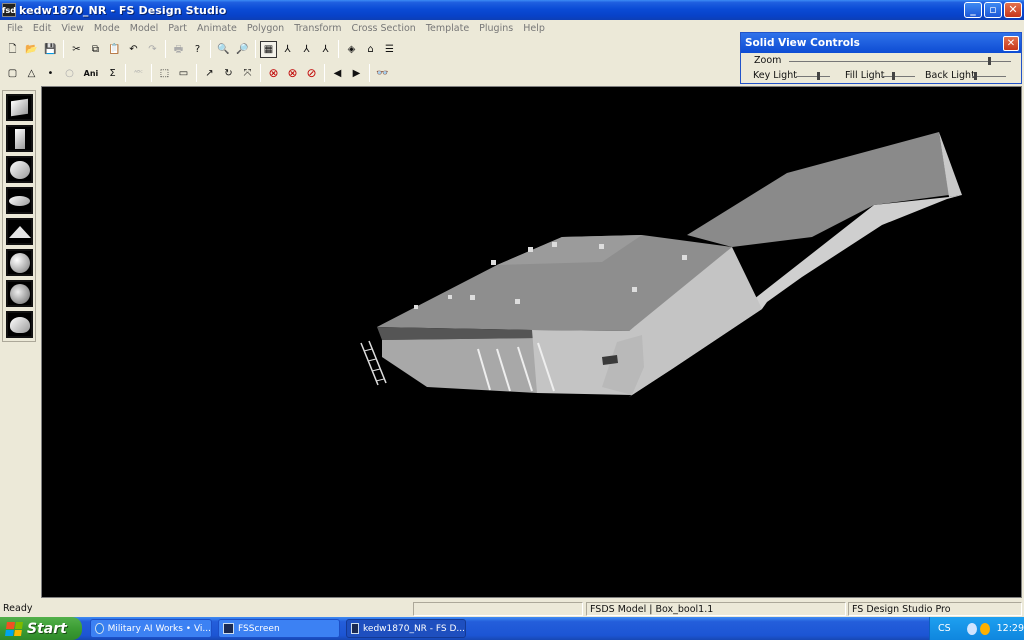 The image size is (1024, 640). I want to click on maximize-button: ▫, so click(993, 10).